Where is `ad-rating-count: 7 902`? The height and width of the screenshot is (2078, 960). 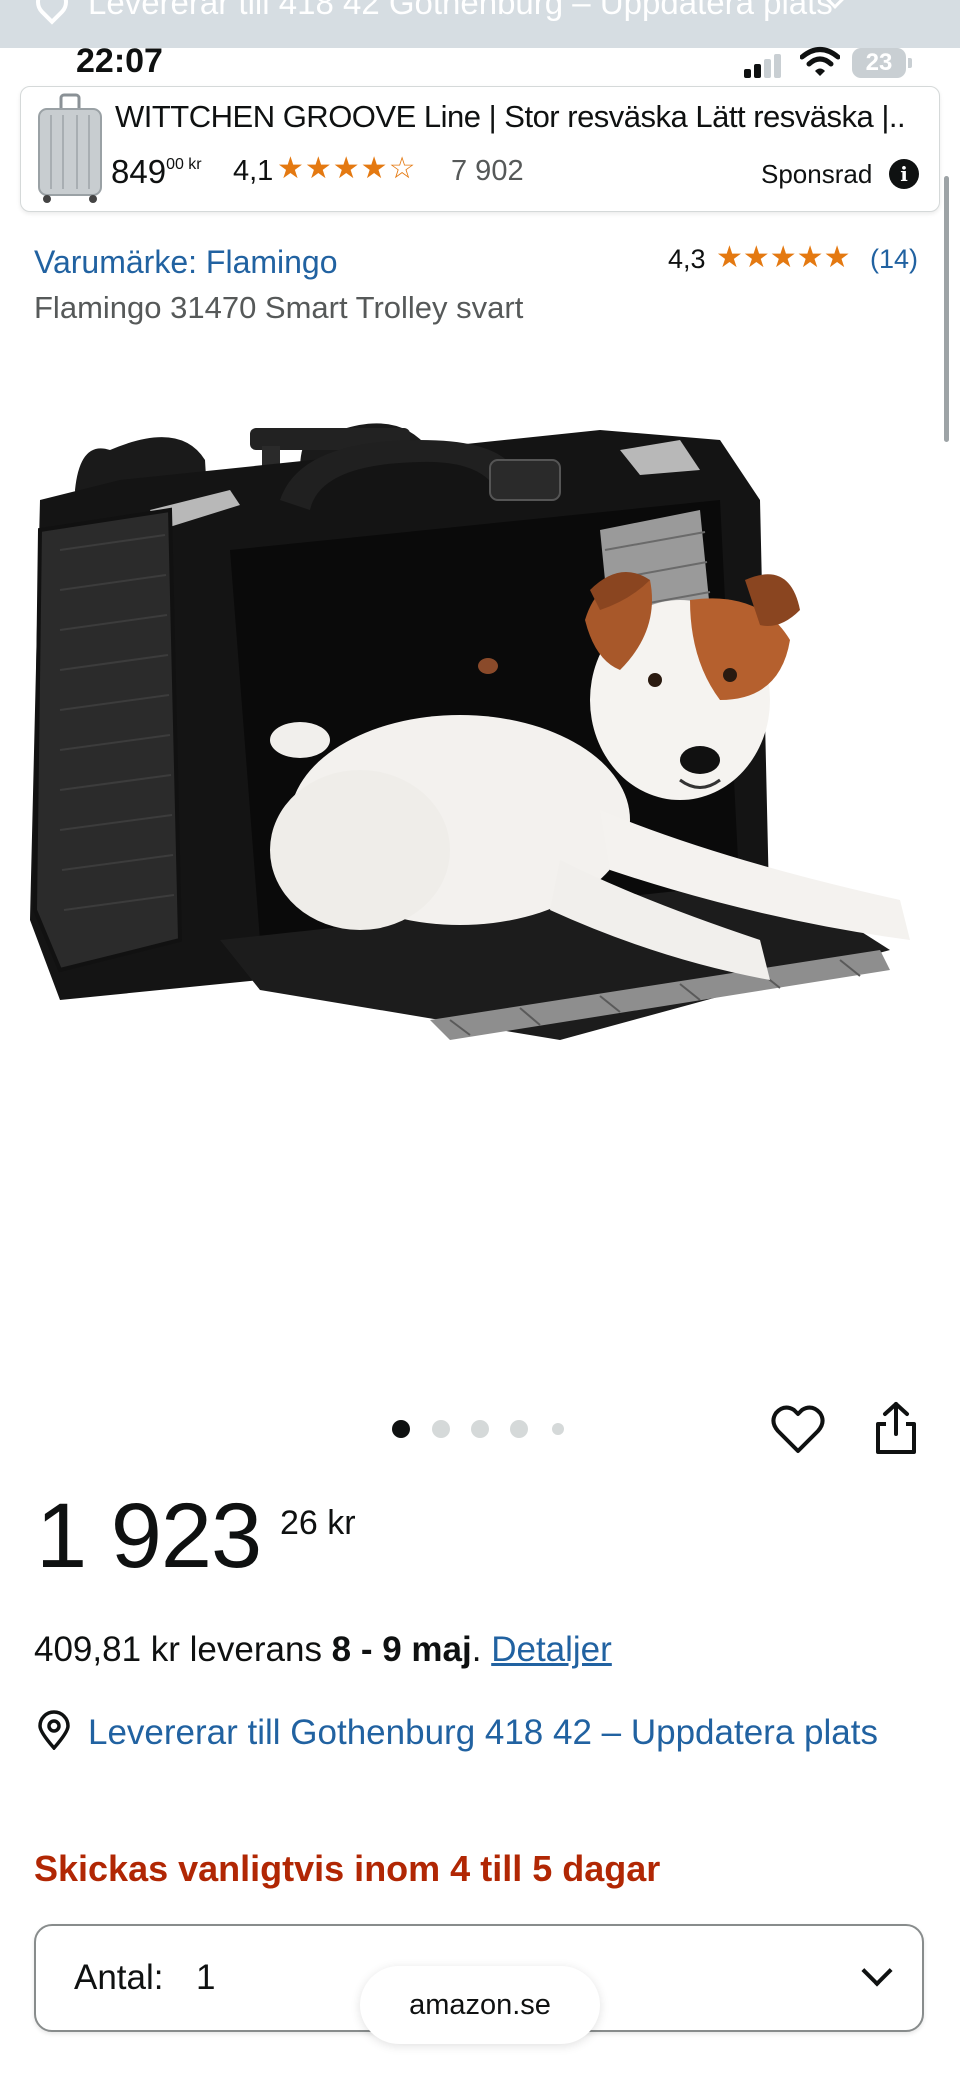
ad-rating-count: 7 902 is located at coordinates (487, 171).